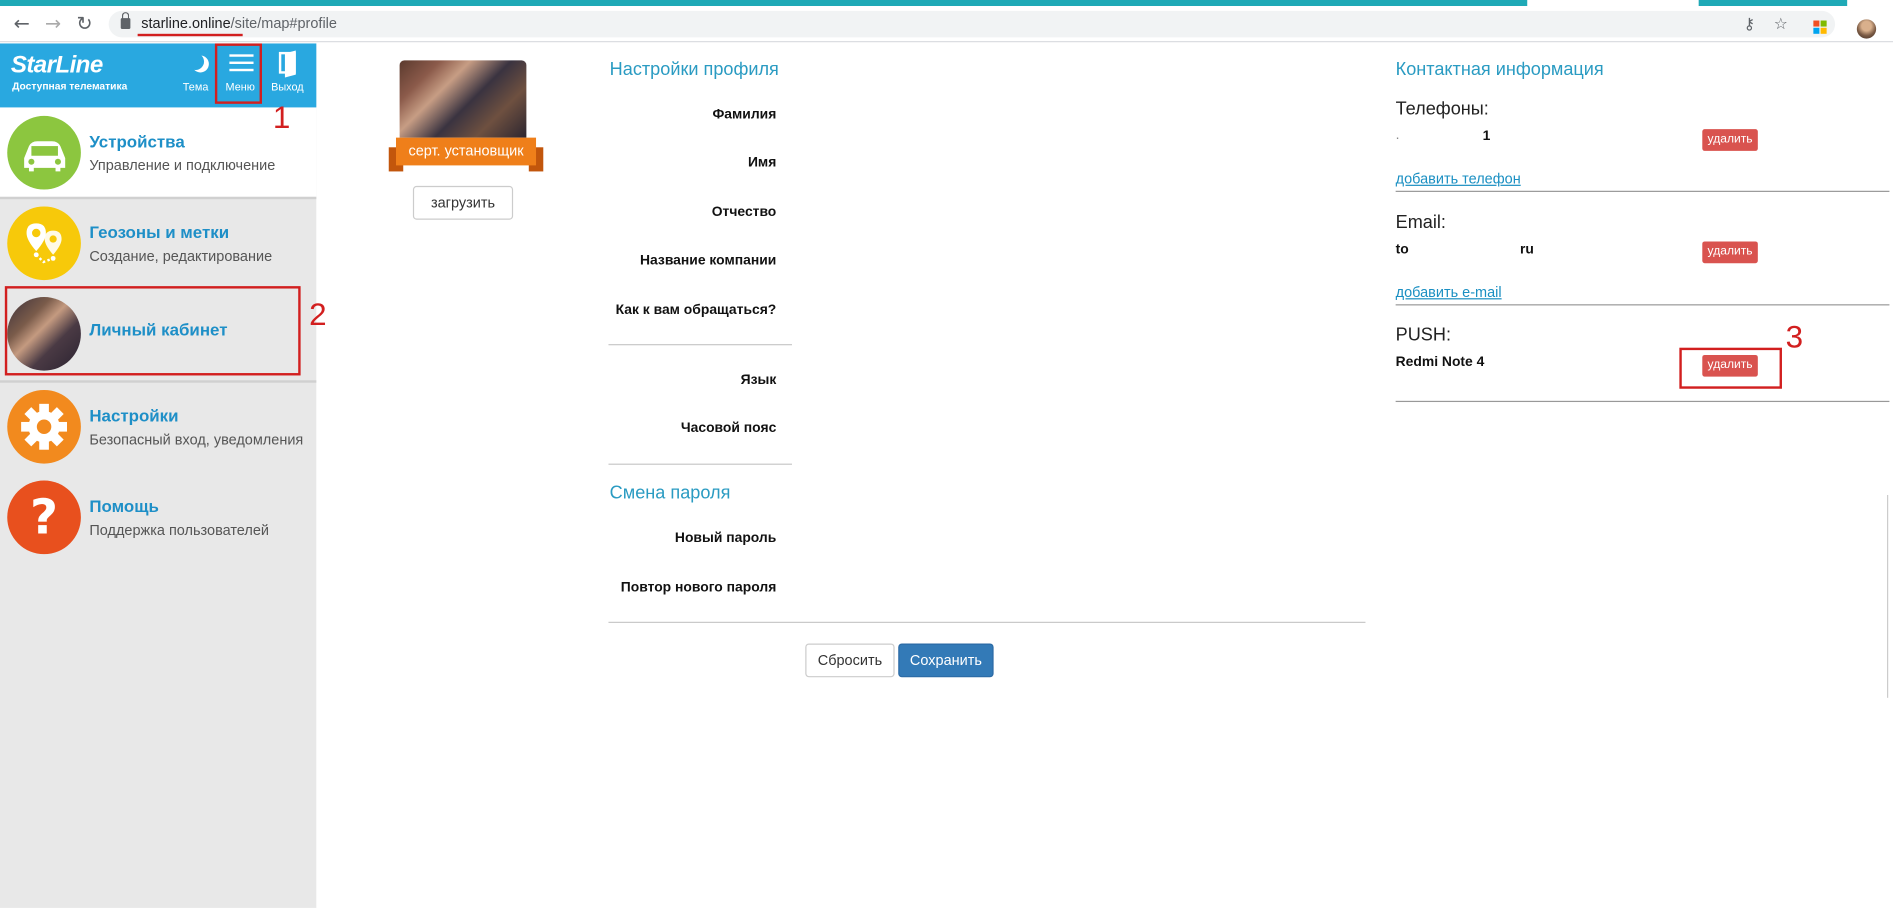 The width and height of the screenshot is (1893, 908). What do you see at coordinates (1486, 136) in the screenshot?
I see `phone-value-end: 1` at bounding box center [1486, 136].